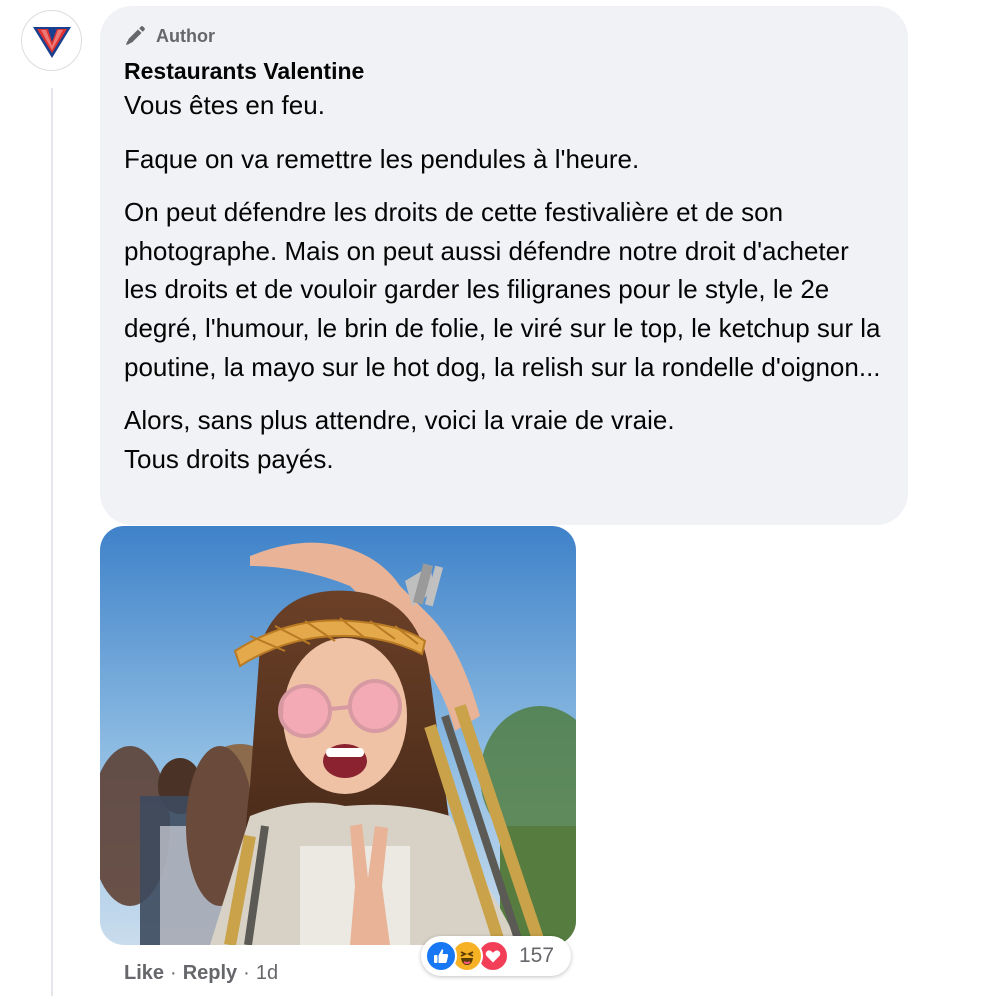  I want to click on comment-paragraph: Vous êtes en feu., so click(224, 105).